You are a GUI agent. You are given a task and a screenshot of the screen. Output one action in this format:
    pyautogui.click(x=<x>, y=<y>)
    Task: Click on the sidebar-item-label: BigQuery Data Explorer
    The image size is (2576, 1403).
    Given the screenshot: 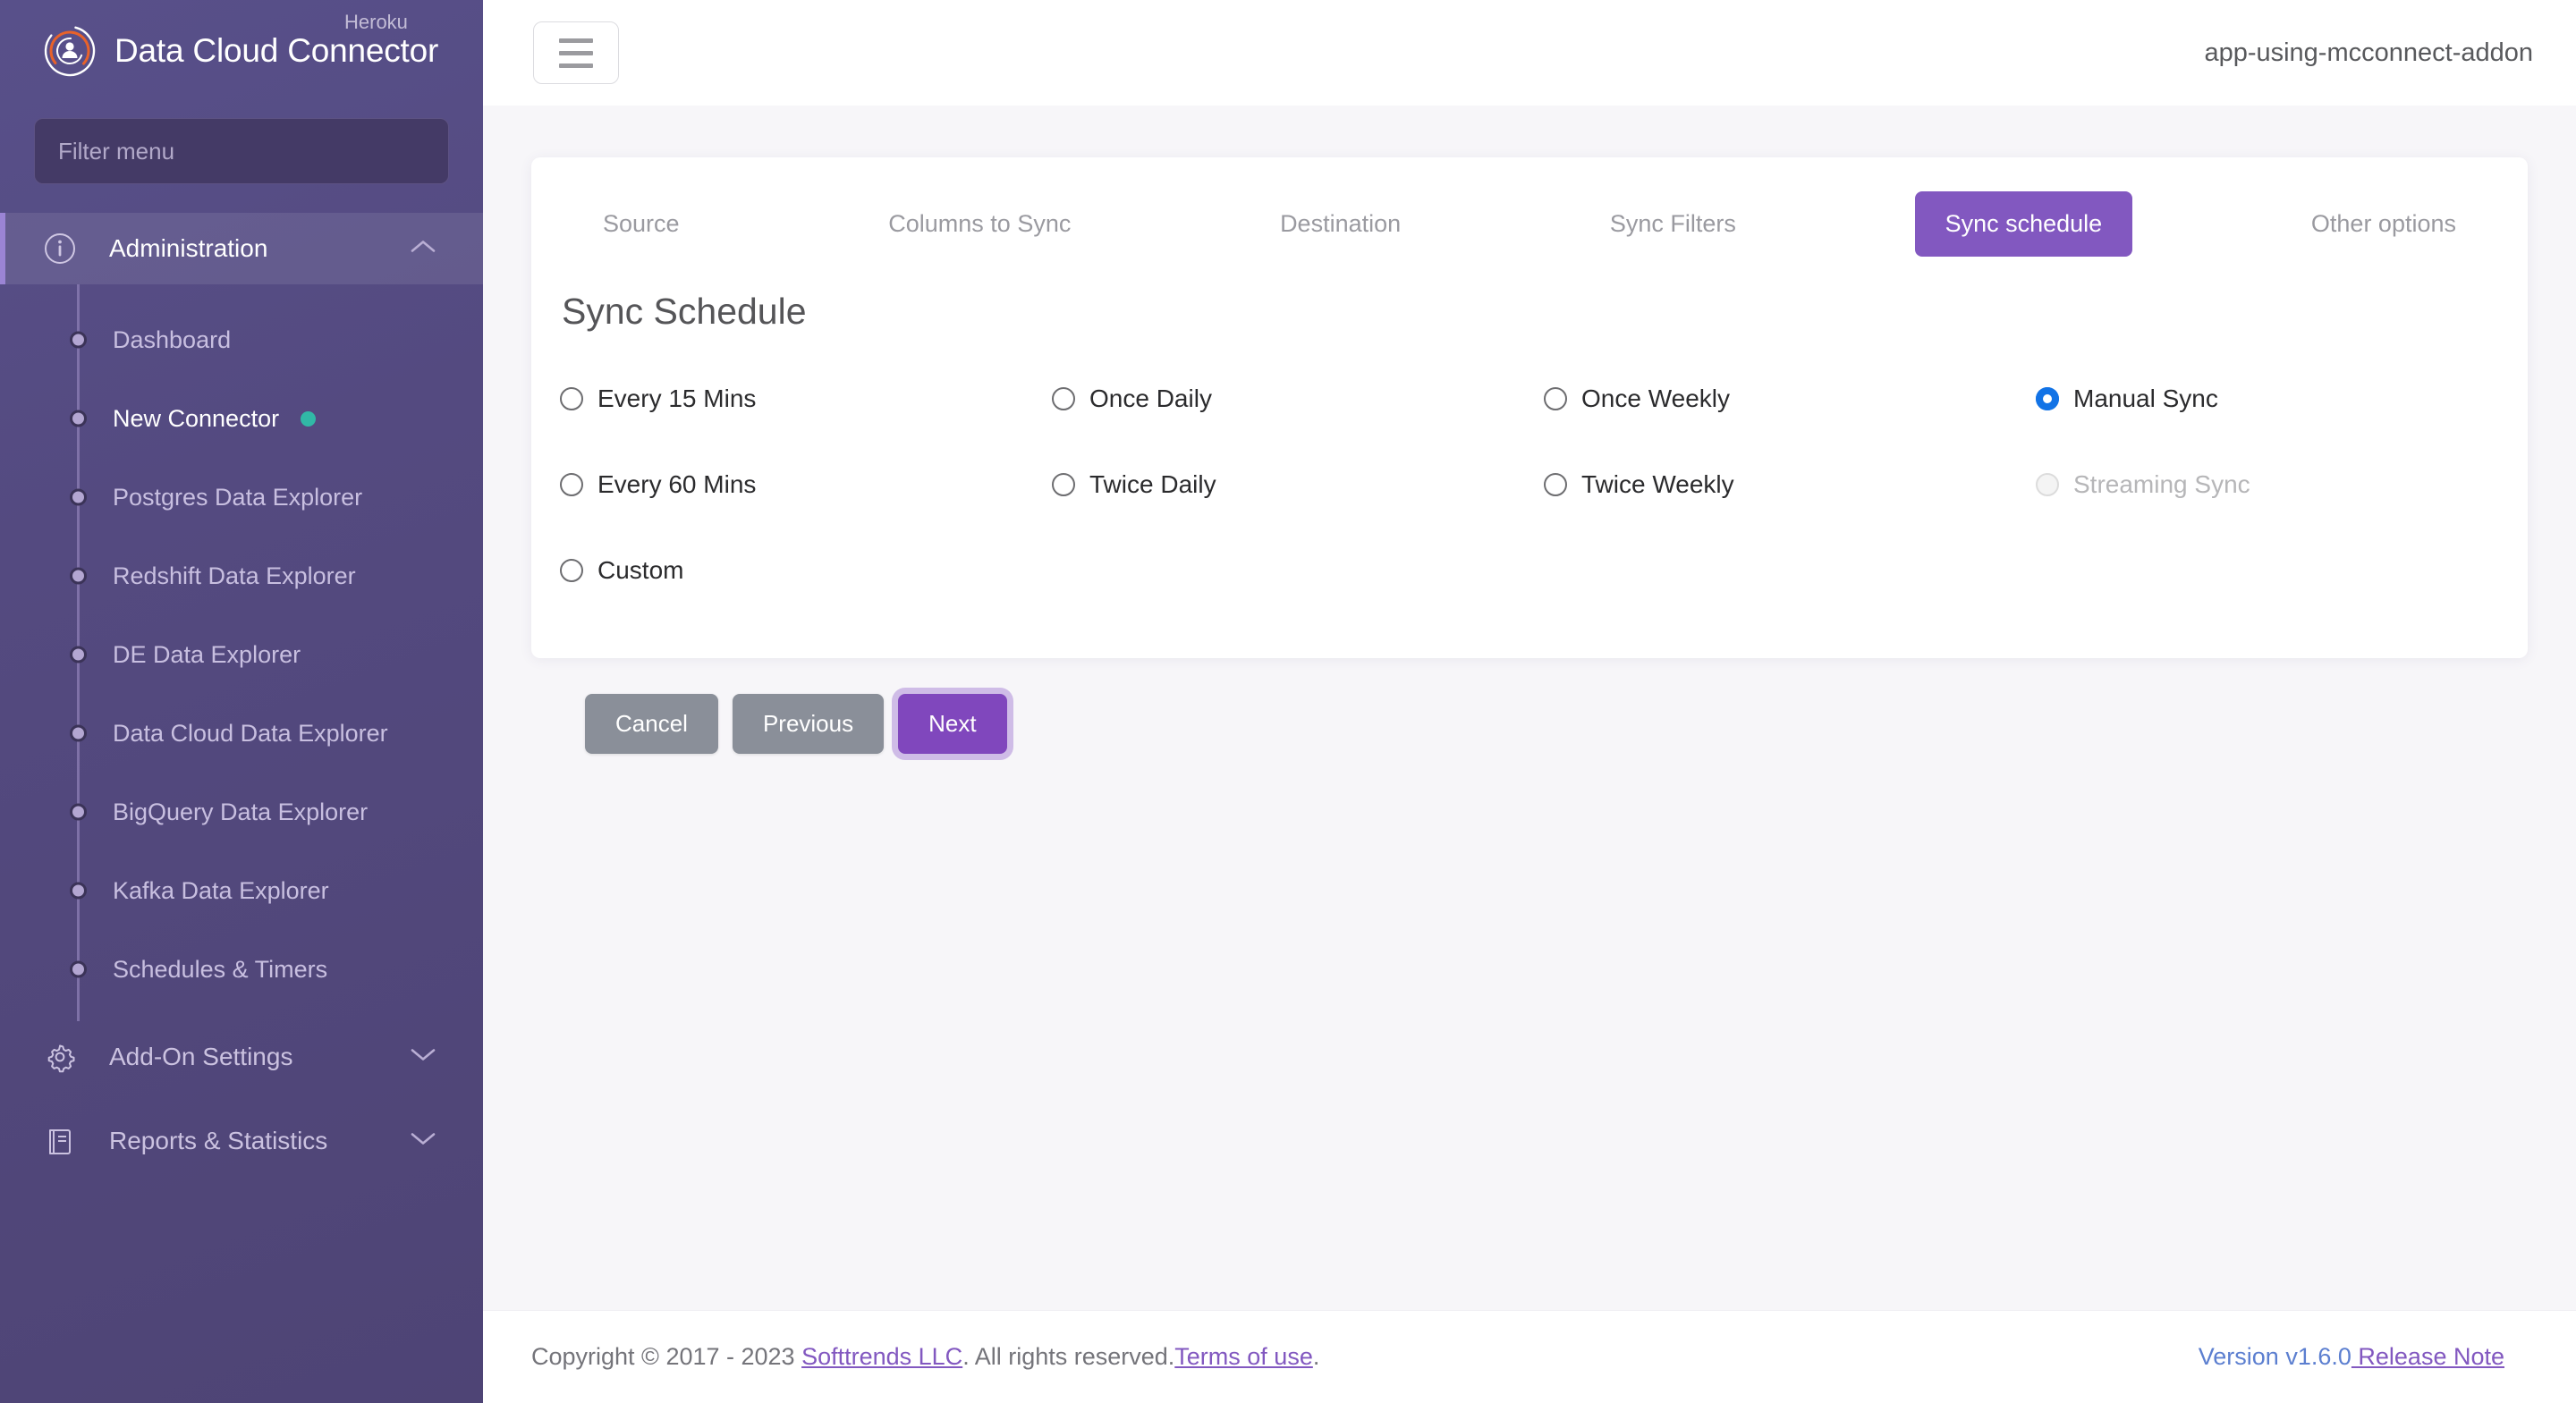 What is the action you would take?
    pyautogui.click(x=241, y=811)
    